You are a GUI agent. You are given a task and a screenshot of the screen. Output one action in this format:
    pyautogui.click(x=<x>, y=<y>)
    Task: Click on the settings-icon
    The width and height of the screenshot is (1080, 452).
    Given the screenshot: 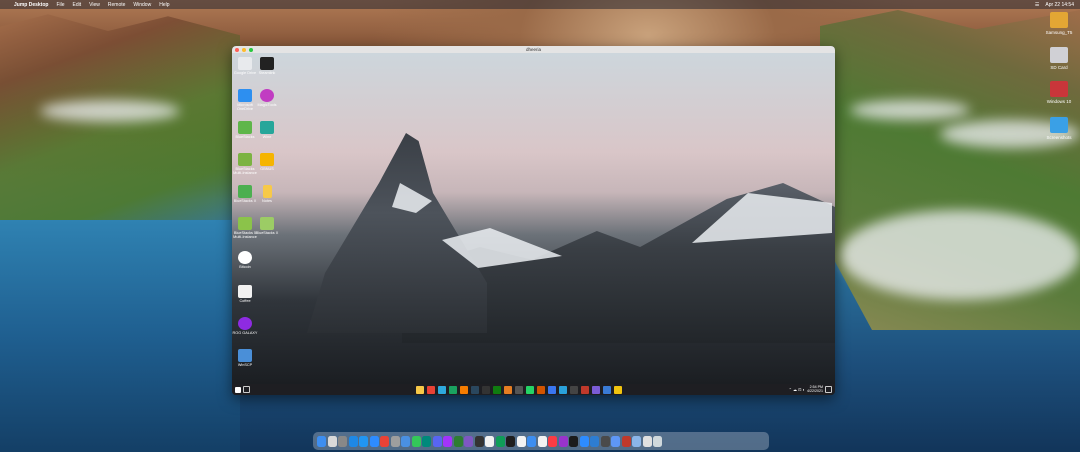 What is the action you would take?
    pyautogui.click(x=519, y=389)
    